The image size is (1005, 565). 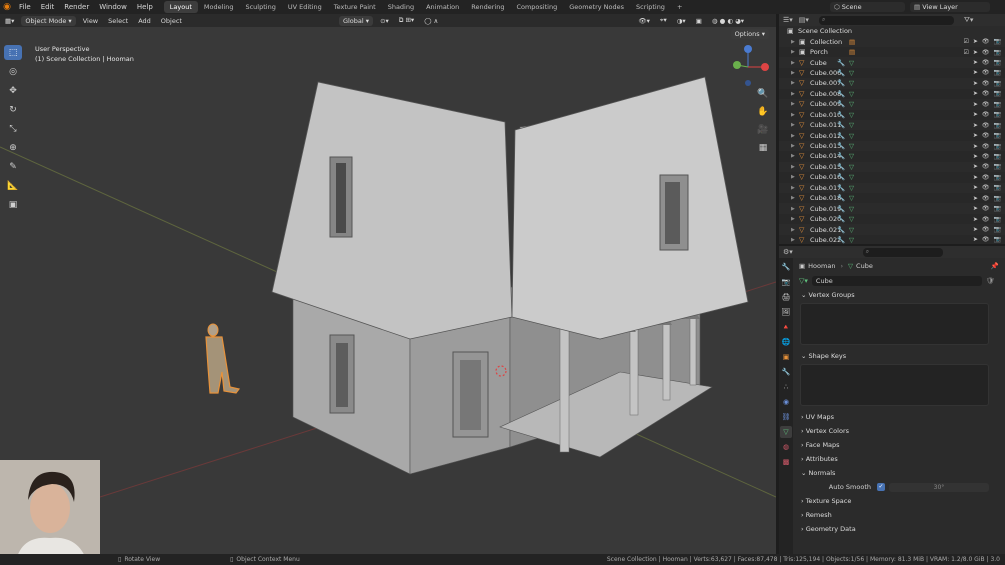 What do you see at coordinates (900, 431) in the screenshot?
I see `vertex-colors-panel-header: › Vertex Colors` at bounding box center [900, 431].